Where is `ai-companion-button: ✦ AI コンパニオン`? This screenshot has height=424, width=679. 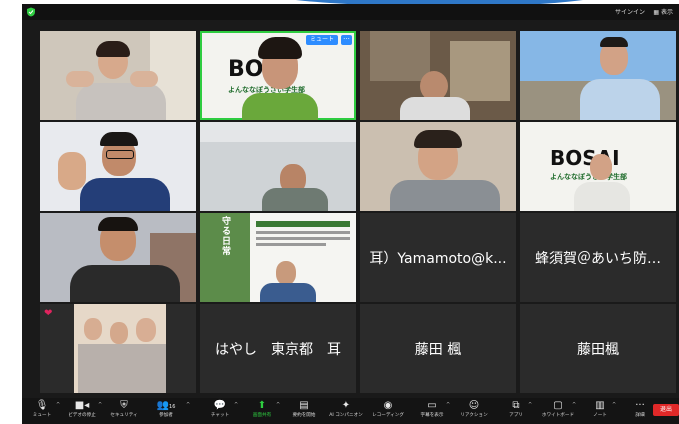 ai-companion-button: ✦ AI コンパニオン is located at coordinates (346, 409).